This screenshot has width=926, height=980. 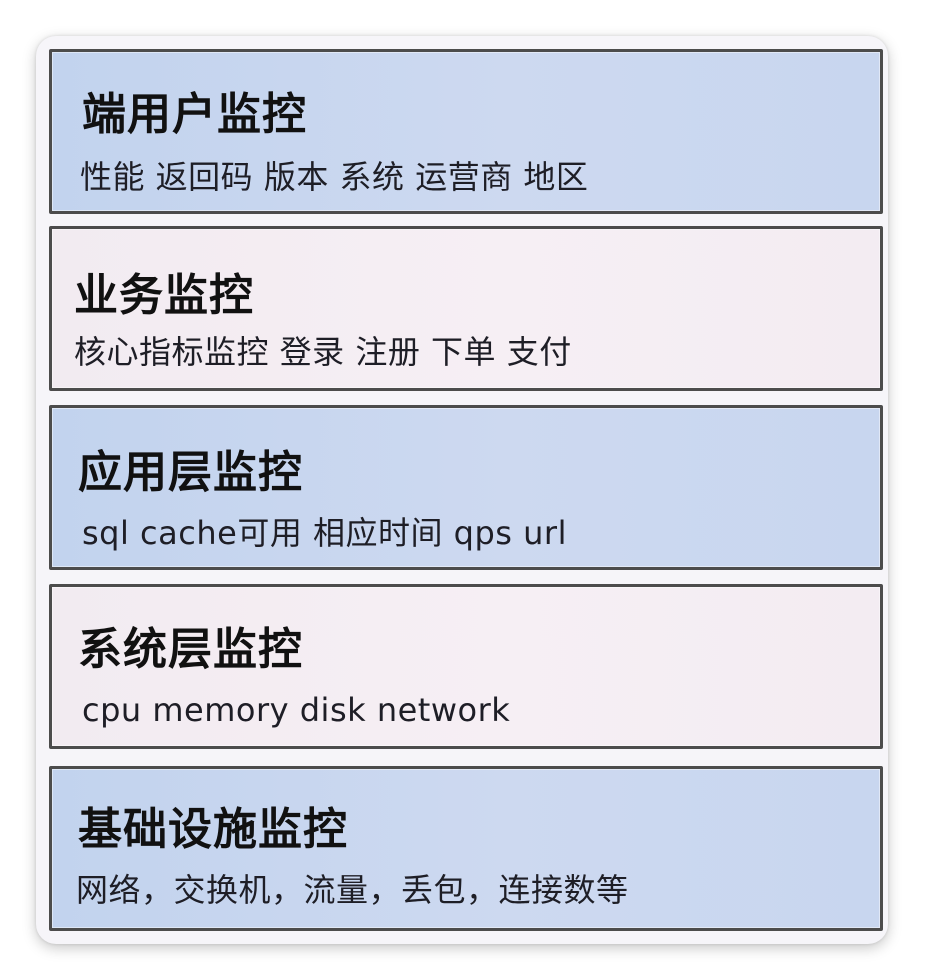 What do you see at coordinates (324, 533) in the screenshot?
I see `layer-description: sql cache可用 相应时间 qps url` at bounding box center [324, 533].